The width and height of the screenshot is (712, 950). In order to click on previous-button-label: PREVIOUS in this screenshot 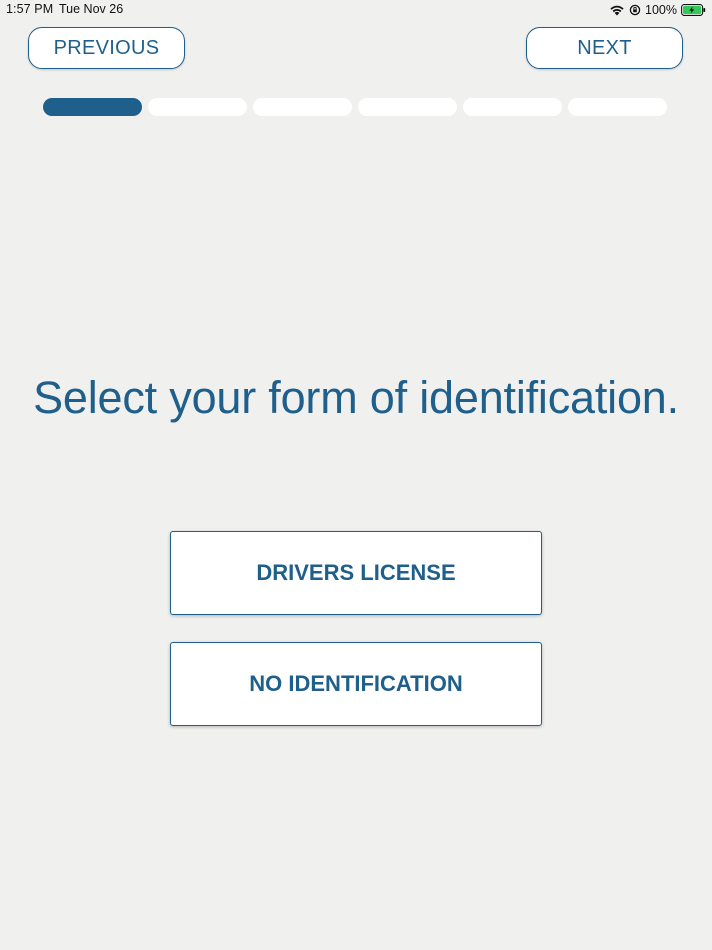, I will do `click(106, 47)`.